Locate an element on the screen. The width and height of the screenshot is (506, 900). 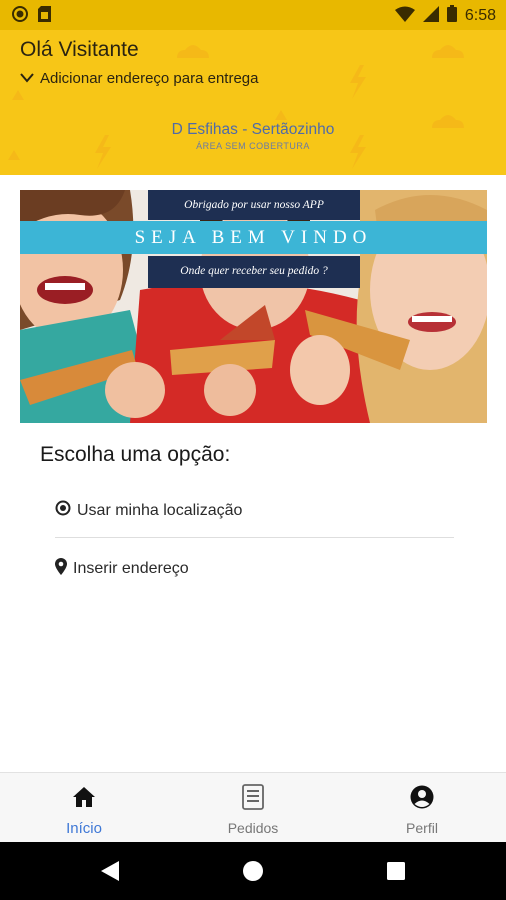
recents-icon is located at coordinates (396, 871).